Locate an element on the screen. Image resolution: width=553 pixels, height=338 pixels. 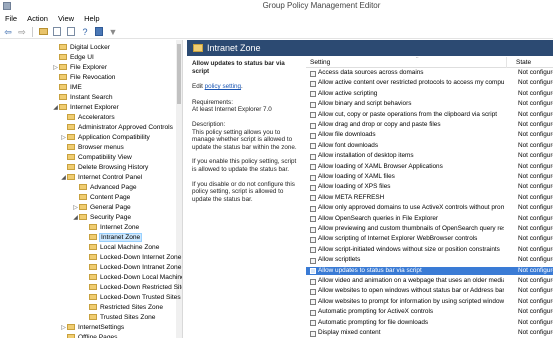
show-hide-tree-icon is located at coordinates (57, 32).